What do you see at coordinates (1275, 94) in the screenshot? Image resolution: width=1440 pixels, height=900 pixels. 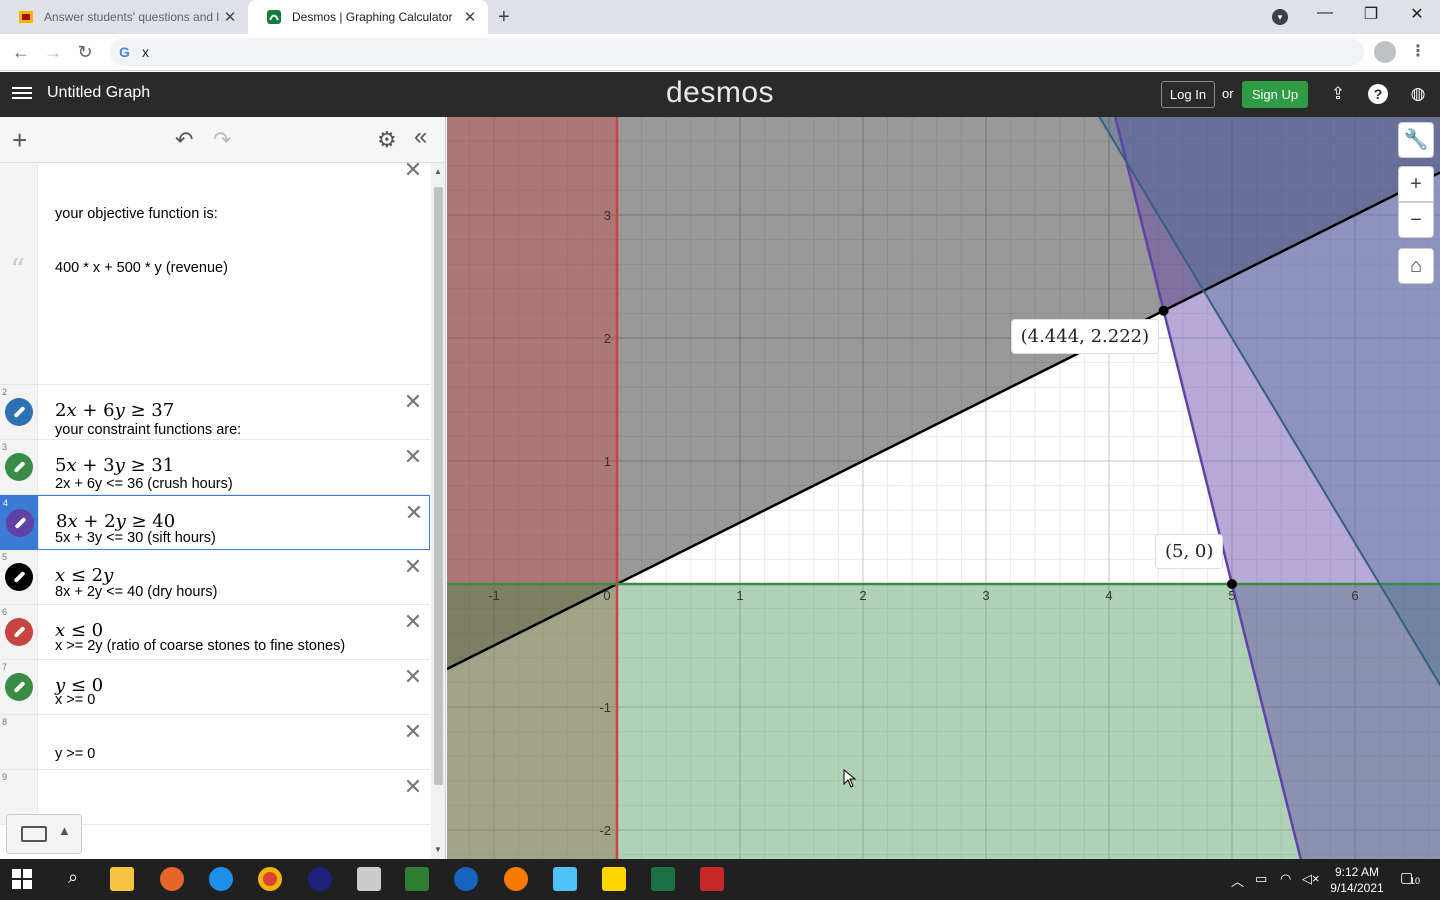 I see `signup-button: Sign Up` at bounding box center [1275, 94].